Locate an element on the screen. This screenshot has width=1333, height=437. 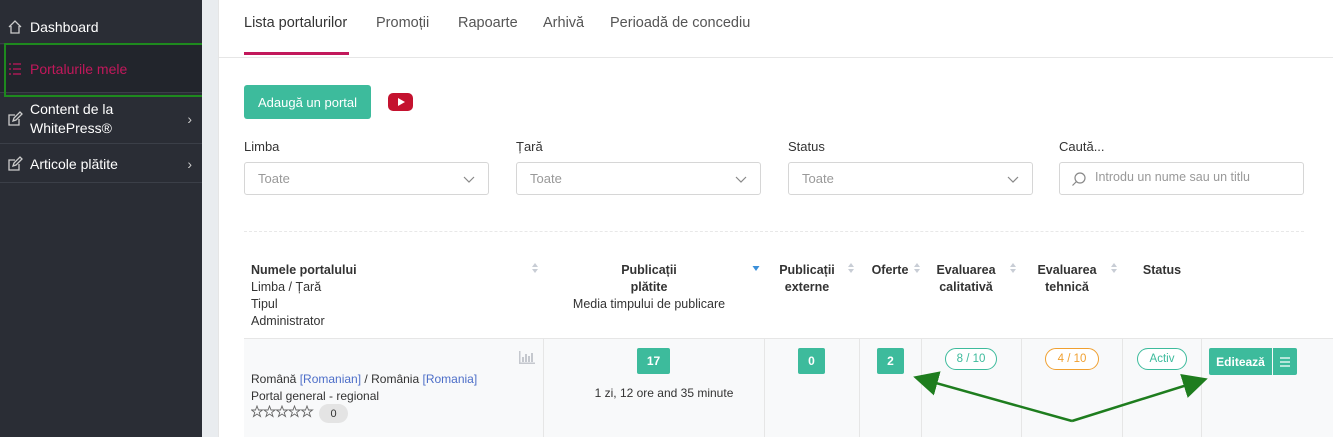
country-text: România is located at coordinates (395, 379).